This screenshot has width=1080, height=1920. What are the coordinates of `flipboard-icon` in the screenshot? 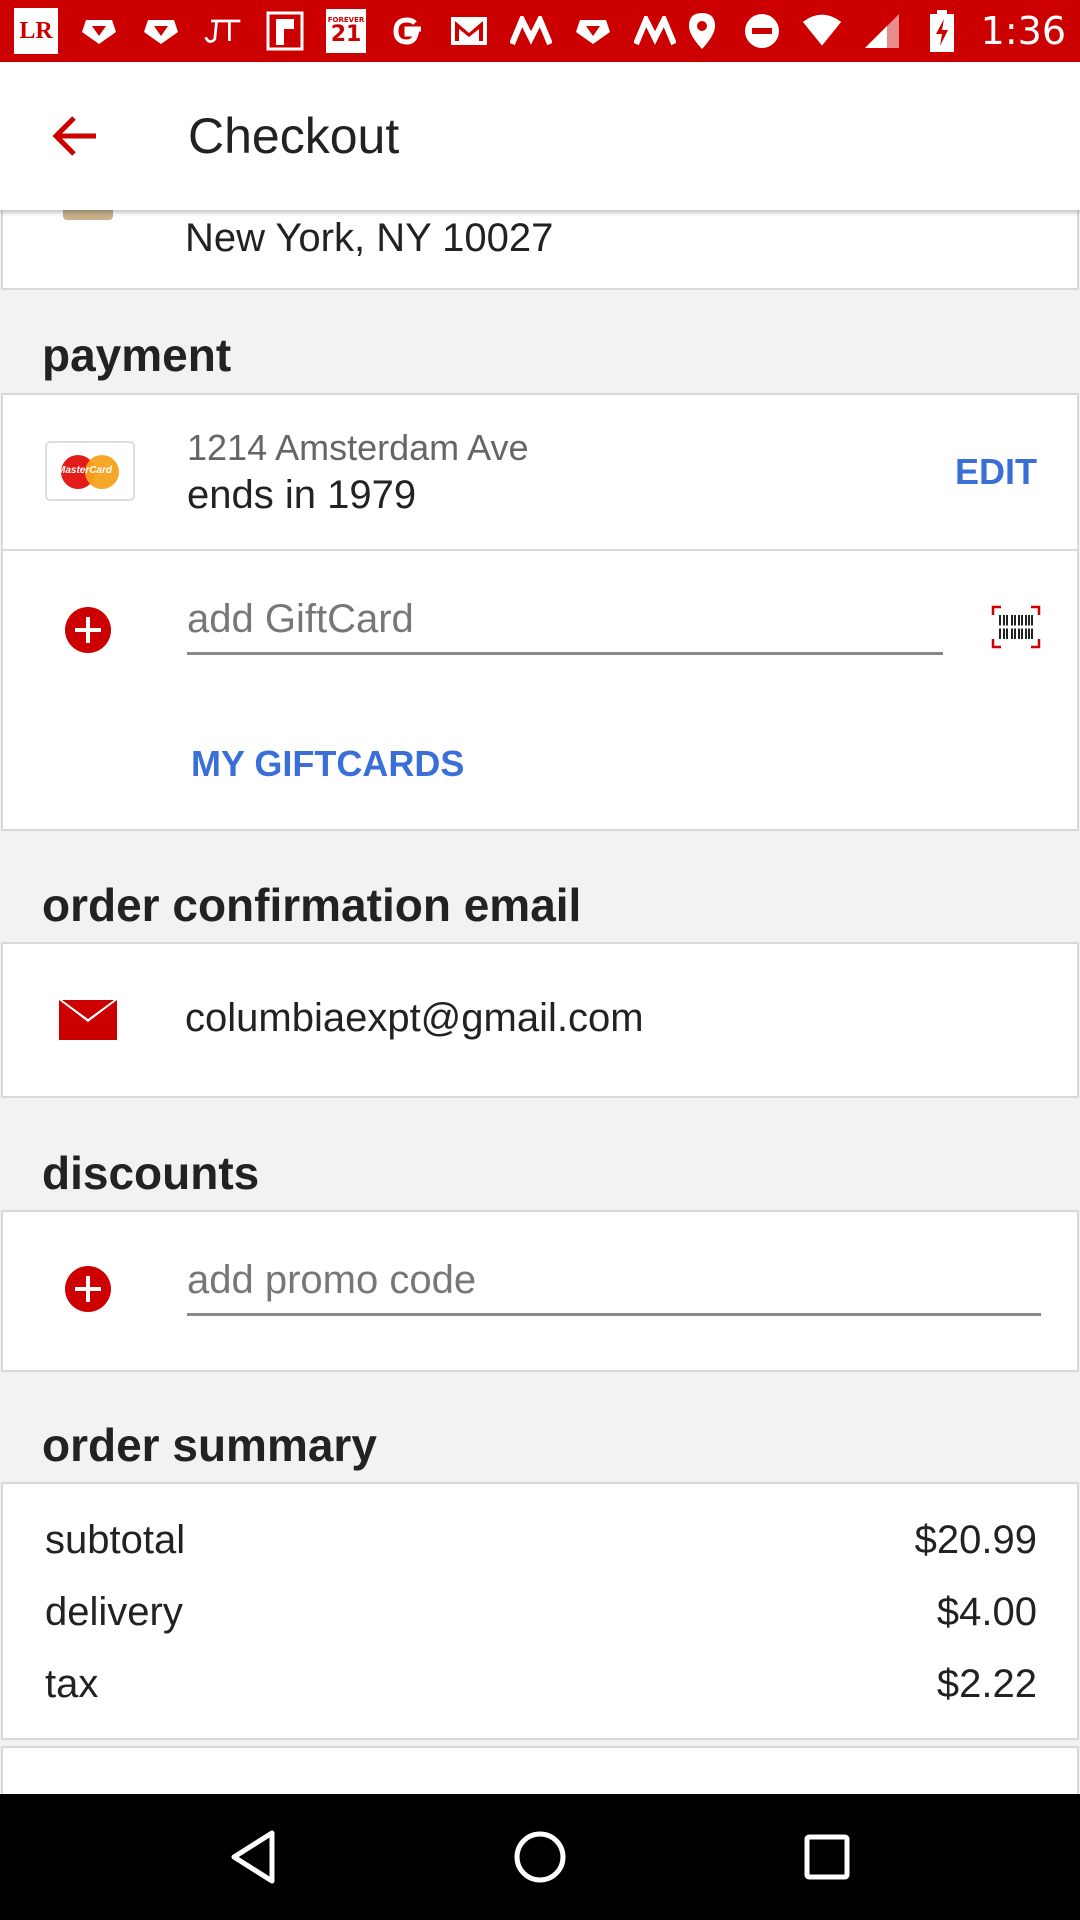 It's located at (285, 31).